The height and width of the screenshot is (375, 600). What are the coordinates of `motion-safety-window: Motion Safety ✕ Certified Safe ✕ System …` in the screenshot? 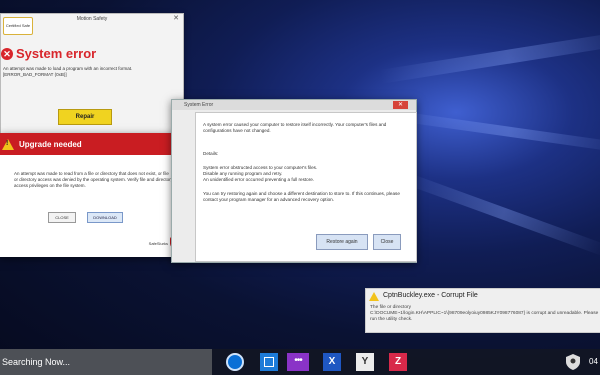 It's located at (92, 76).